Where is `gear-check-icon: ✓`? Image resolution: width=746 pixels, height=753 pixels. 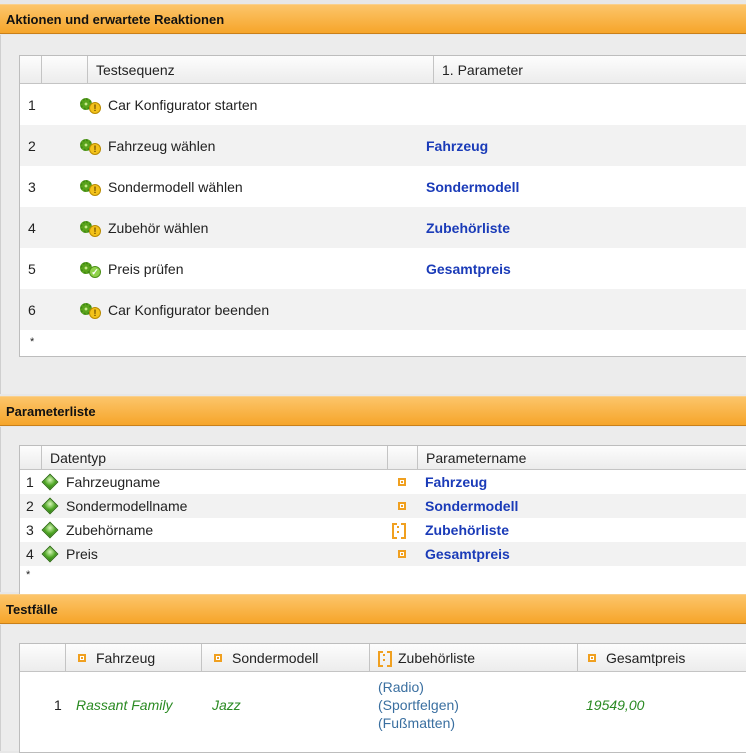 gear-check-icon: ✓ is located at coordinates (91, 269).